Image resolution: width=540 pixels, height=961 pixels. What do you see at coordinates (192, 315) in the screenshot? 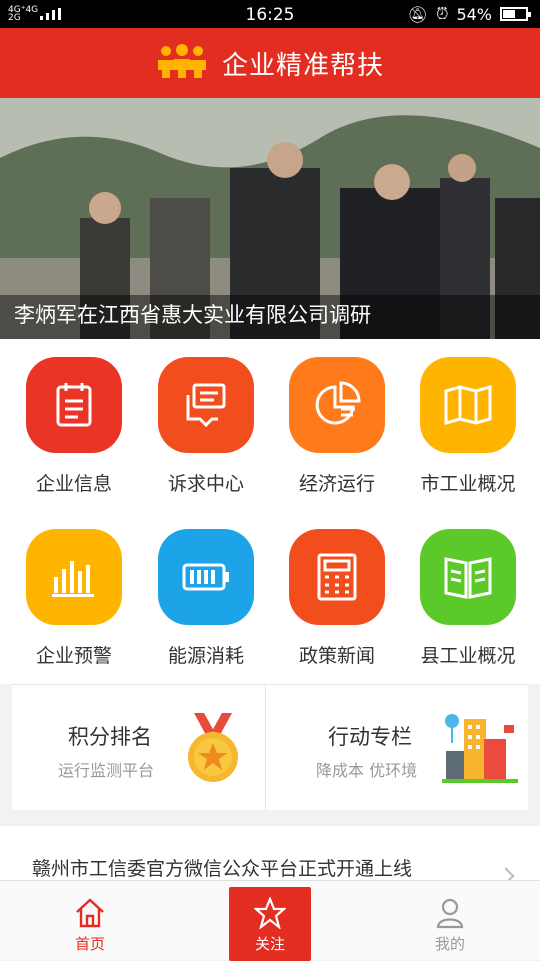
I see `banner-caption: 李炳军在江西省惠大实业有限公司调研` at bounding box center [192, 315].